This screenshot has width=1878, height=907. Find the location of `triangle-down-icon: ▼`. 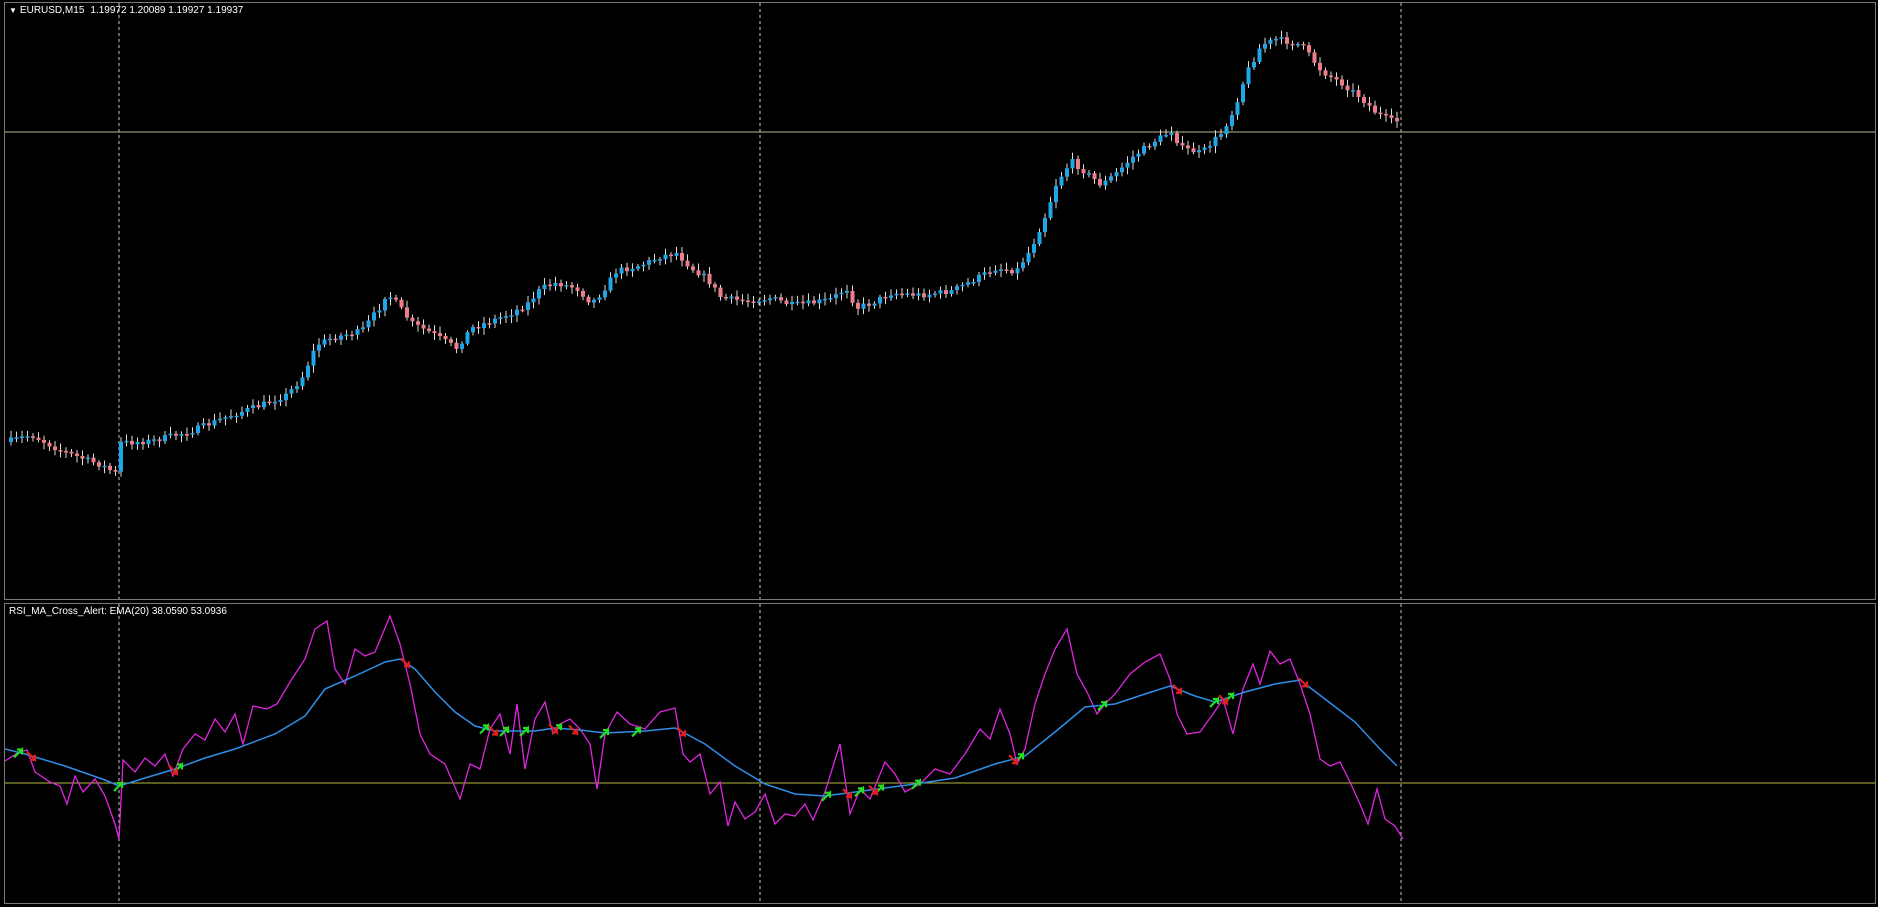

triangle-down-icon: ▼ is located at coordinates (13, 11).